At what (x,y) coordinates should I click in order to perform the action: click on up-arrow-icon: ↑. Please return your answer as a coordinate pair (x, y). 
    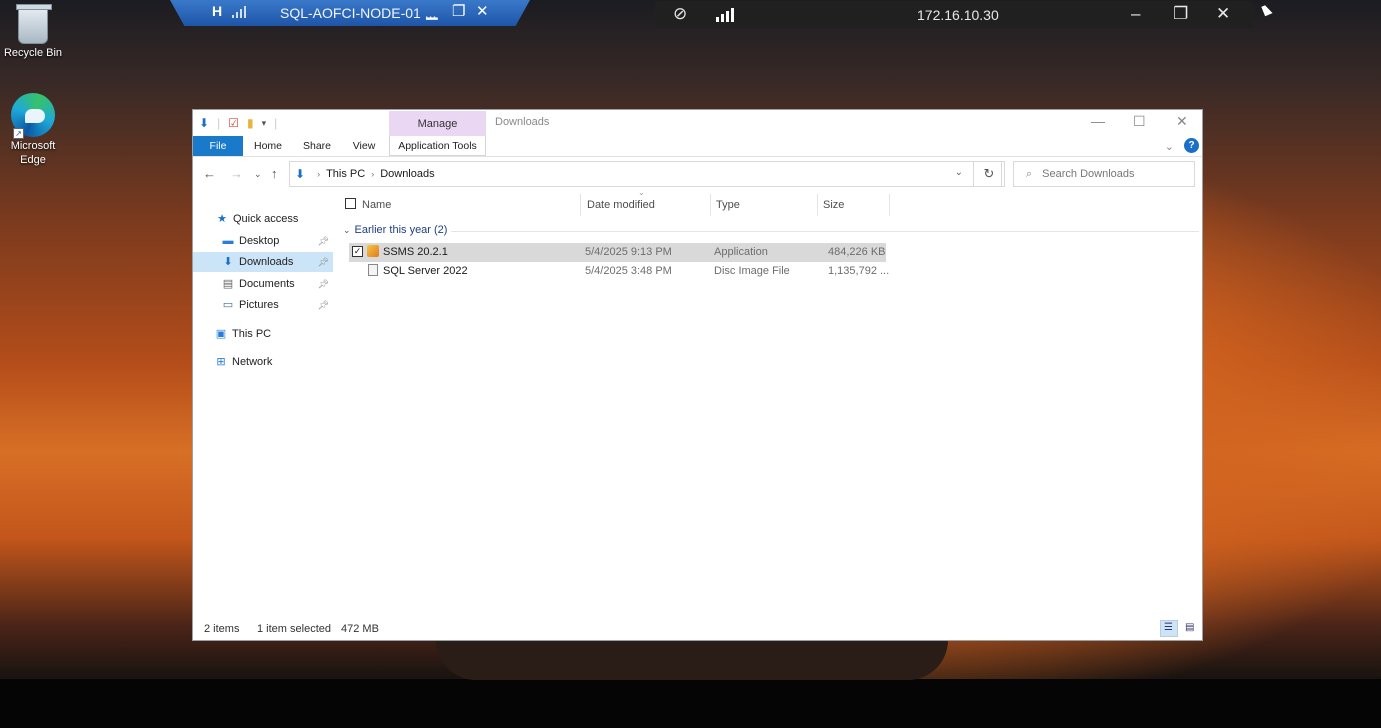
    Looking at the image, I should click on (274, 173).